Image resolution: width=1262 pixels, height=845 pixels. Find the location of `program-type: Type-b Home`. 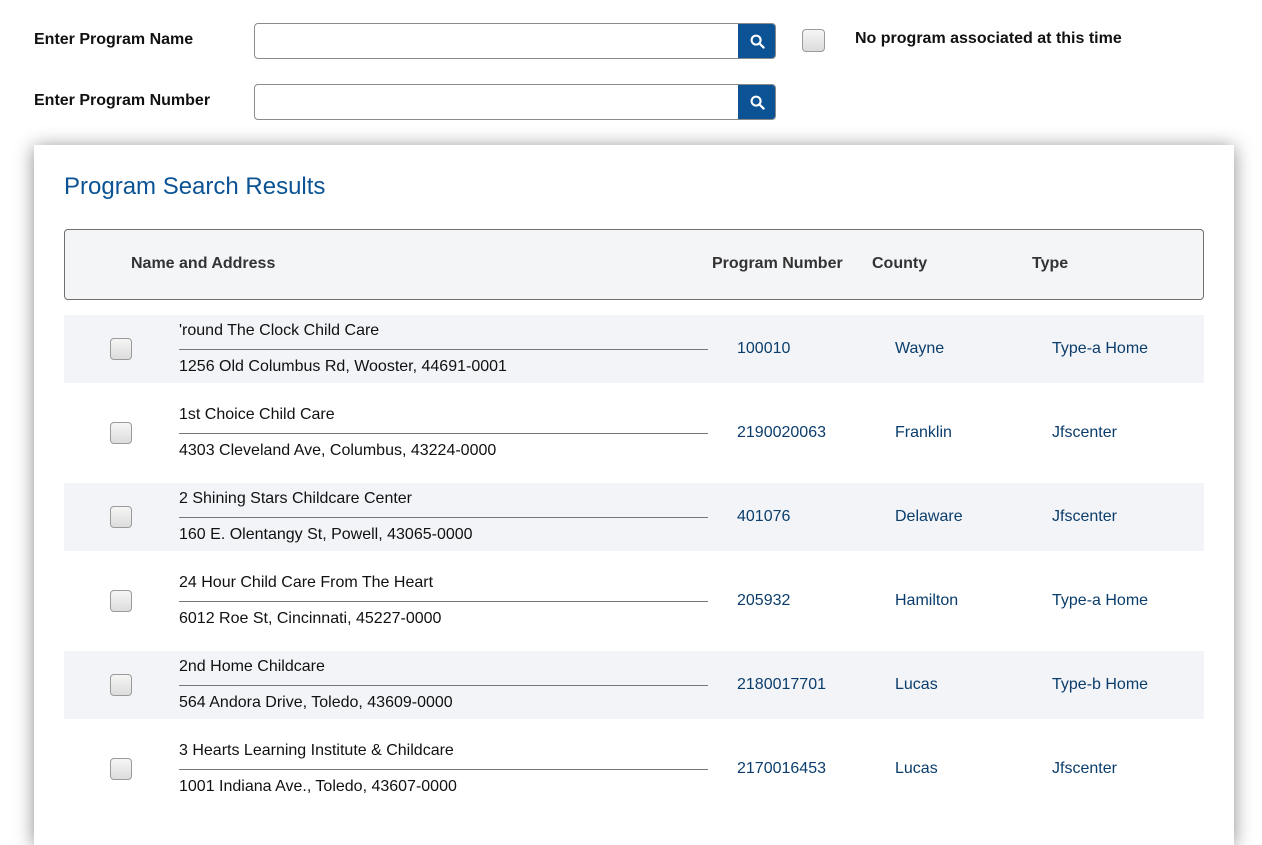

program-type: Type-b Home is located at coordinates (1100, 684).